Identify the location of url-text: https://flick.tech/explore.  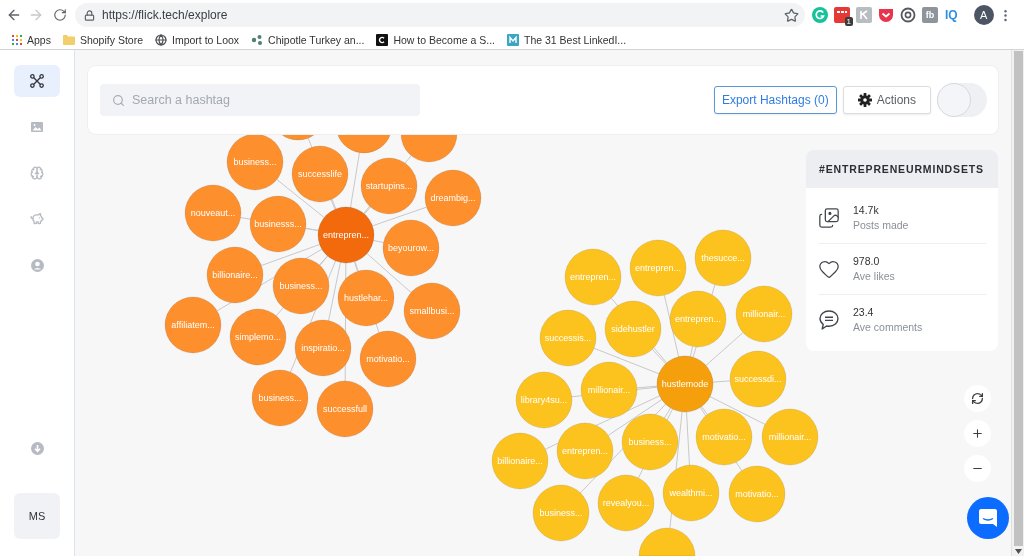
(165, 15).